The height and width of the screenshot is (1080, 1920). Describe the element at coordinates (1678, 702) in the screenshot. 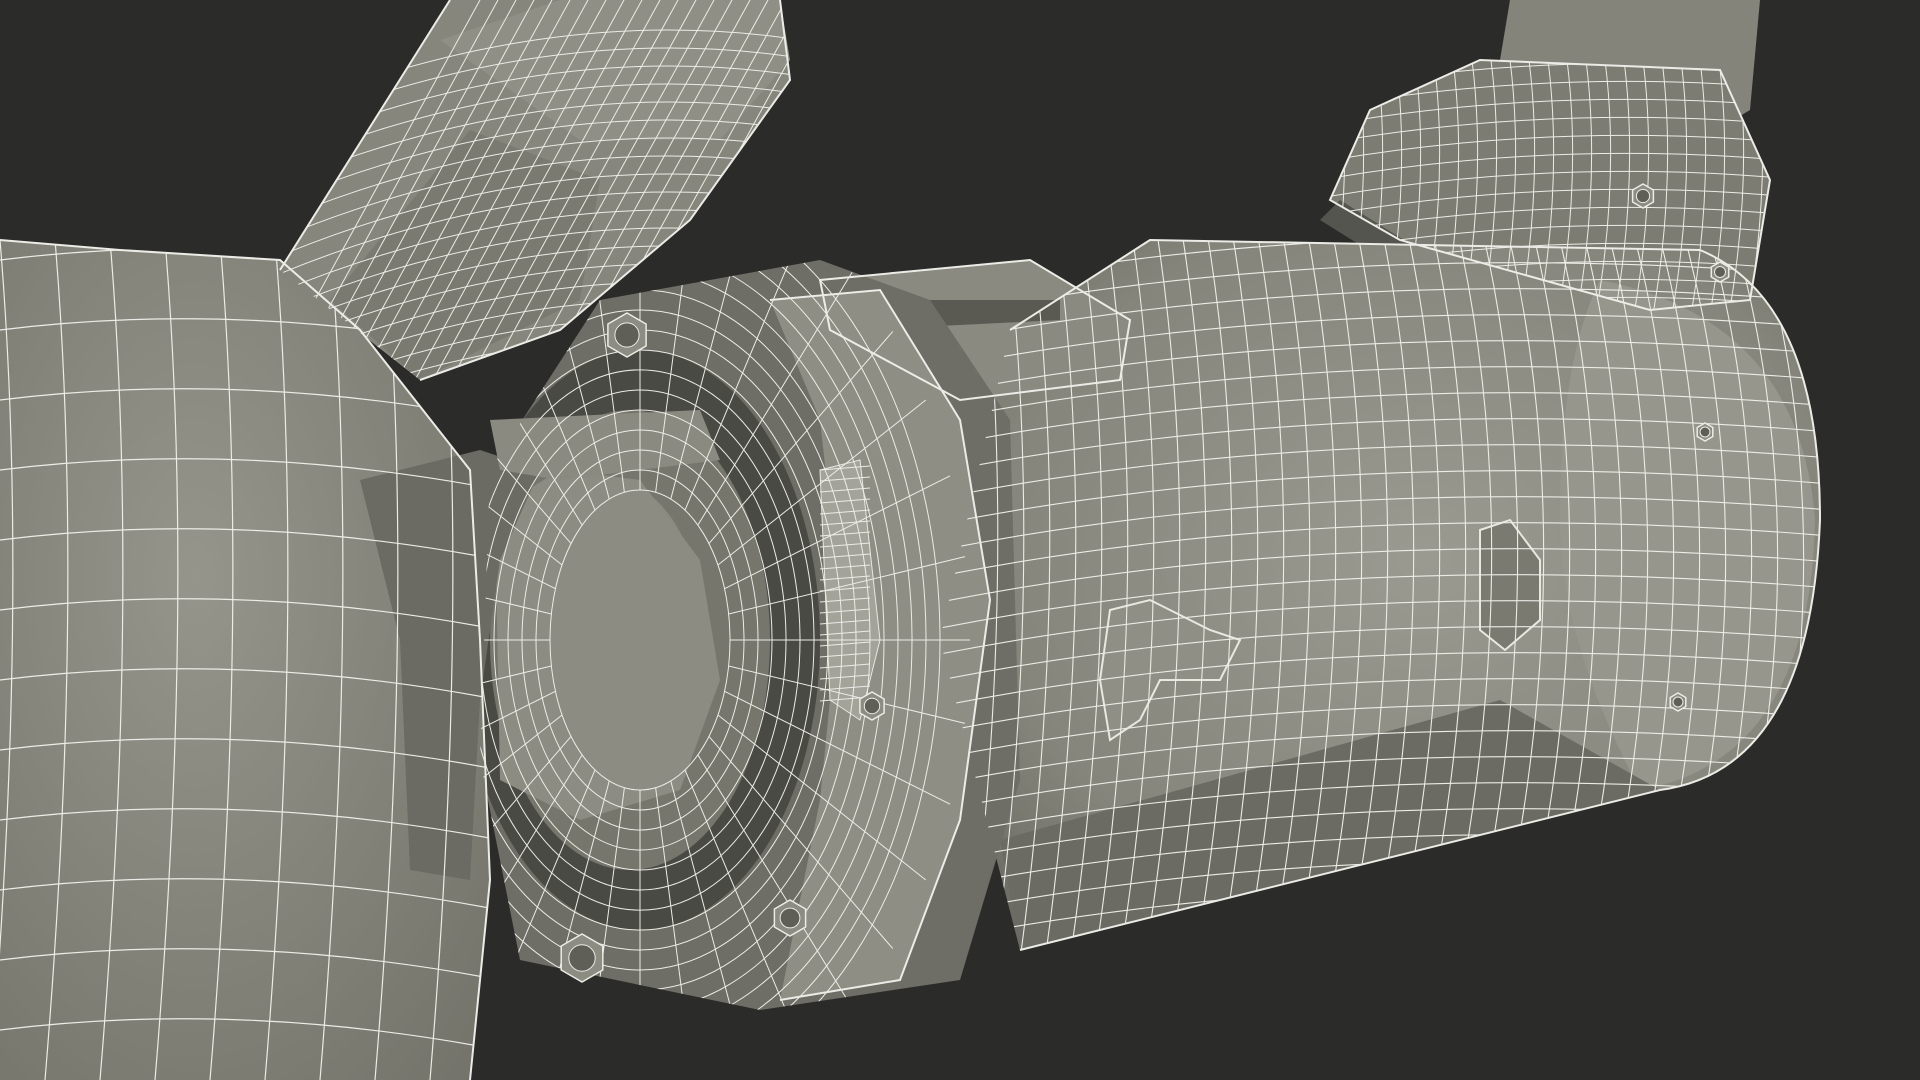

I see `bolt-cylinder-low` at that location.